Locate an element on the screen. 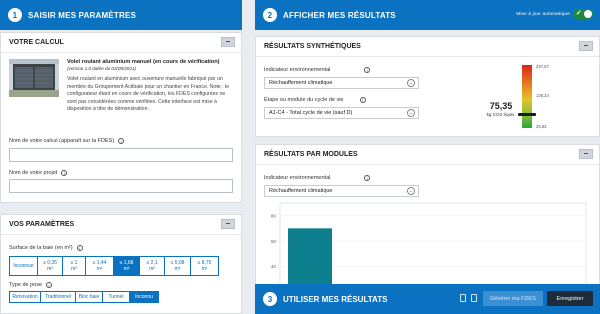  params-title: VOS PARAMÈTRES – is located at coordinates (121, 225).